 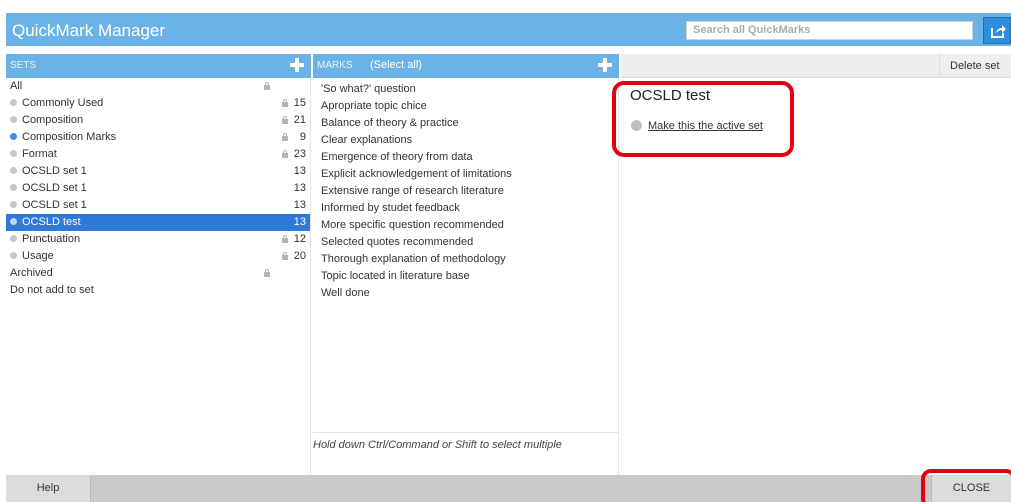 What do you see at coordinates (158, 120) in the screenshot?
I see `set-row: Composition 21` at bounding box center [158, 120].